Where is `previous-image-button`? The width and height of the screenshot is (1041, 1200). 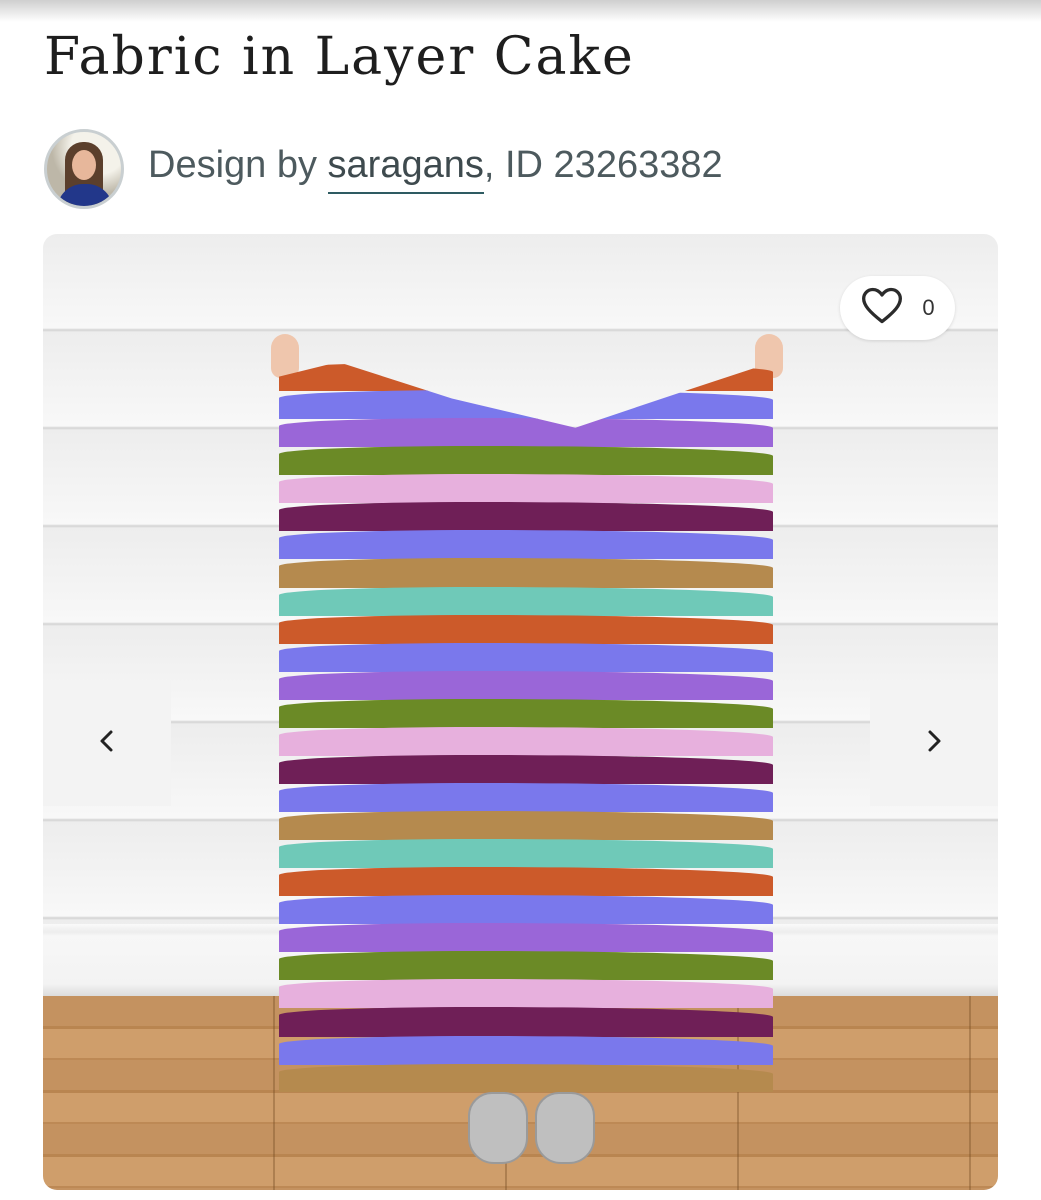 previous-image-button is located at coordinates (107, 743).